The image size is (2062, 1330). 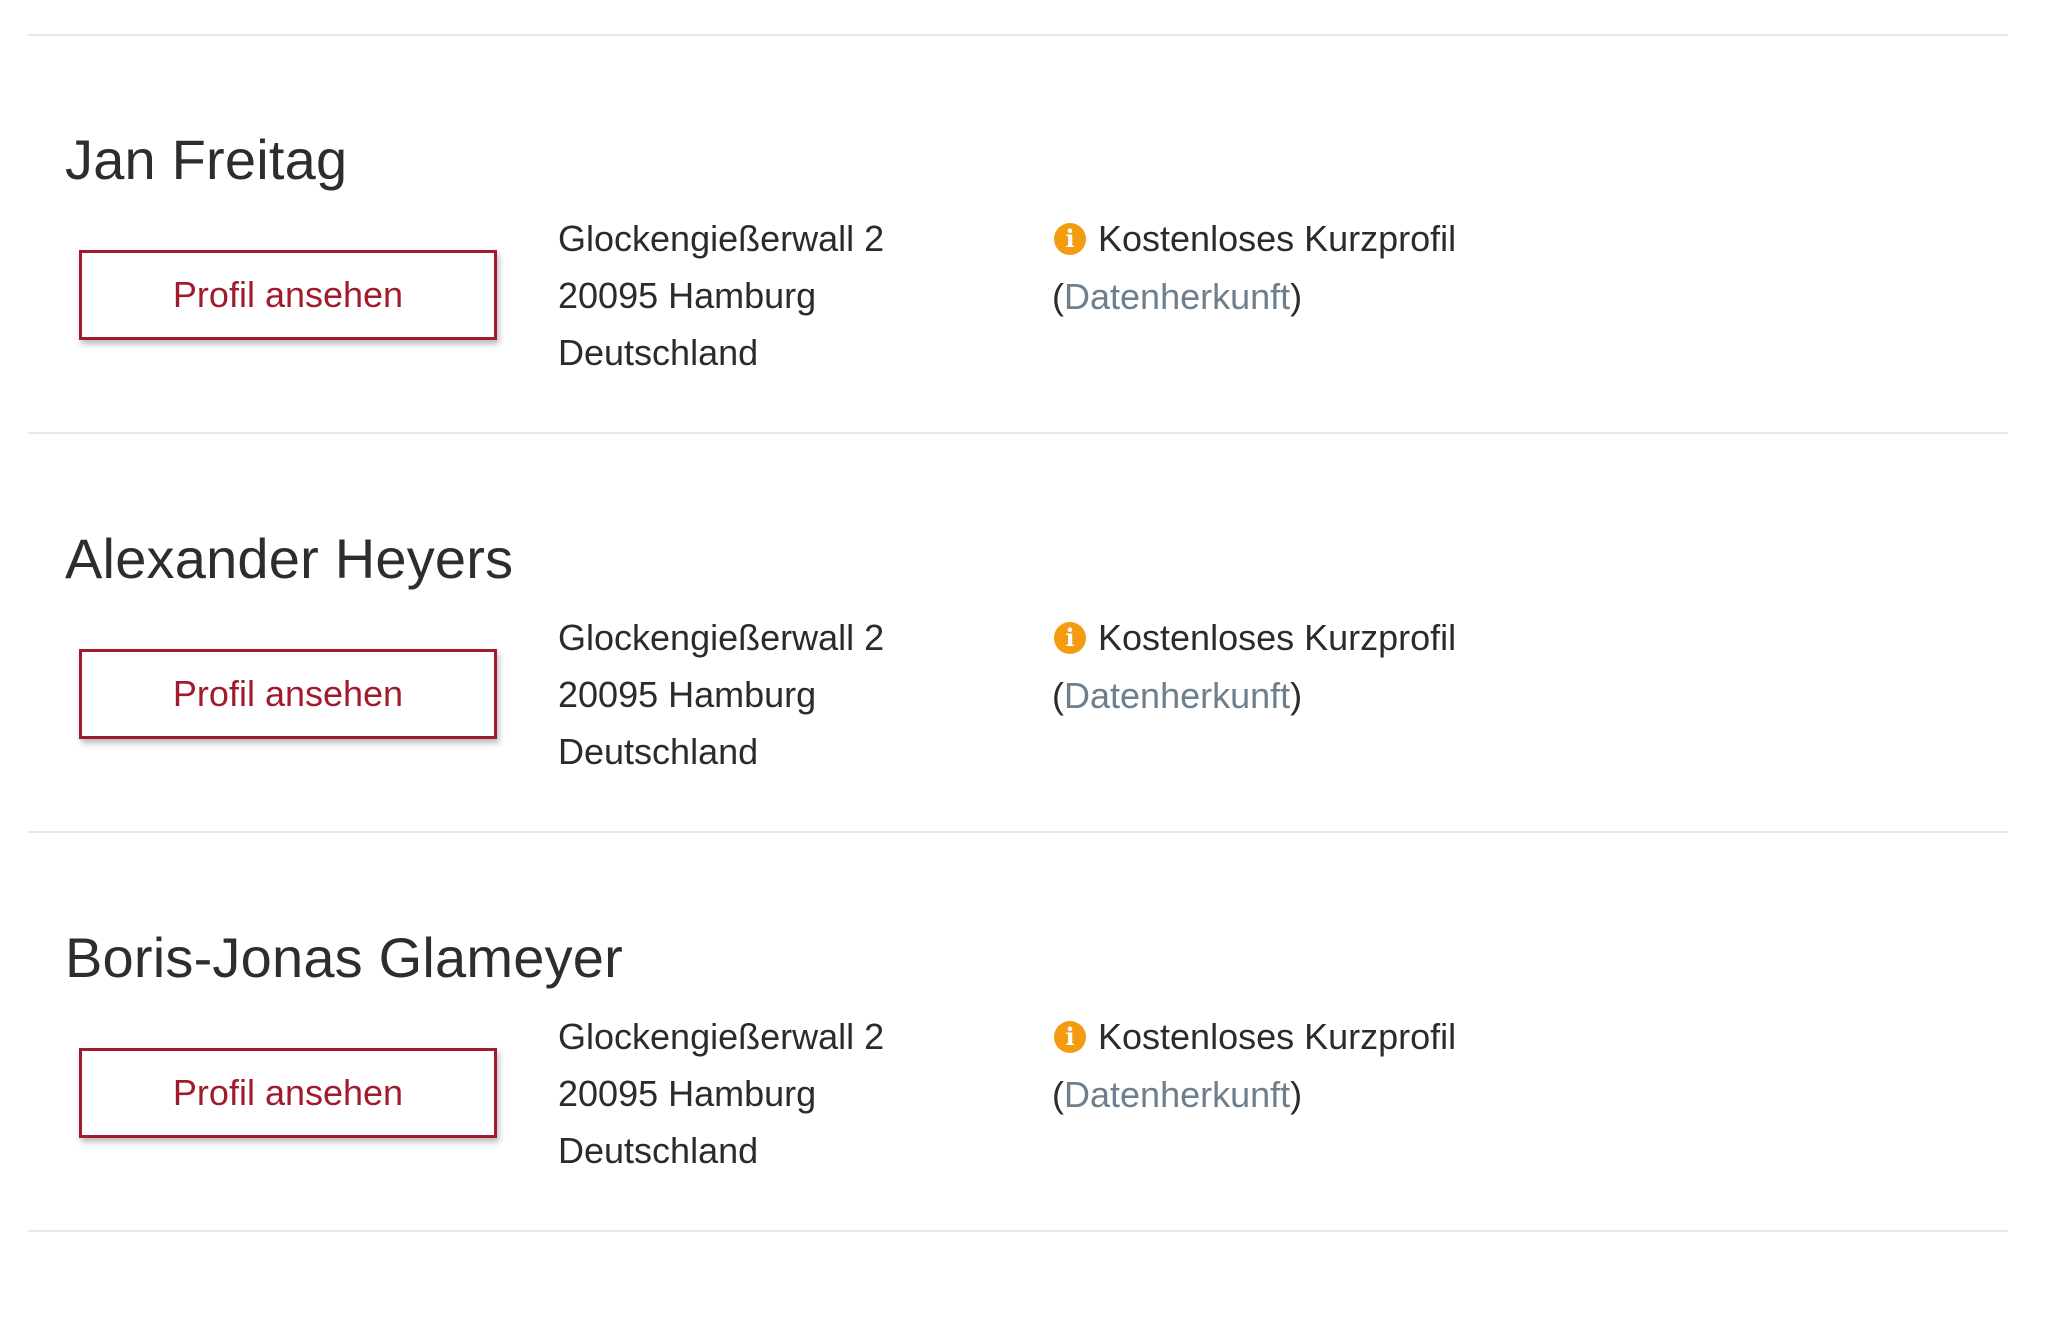 What do you see at coordinates (206, 159) in the screenshot?
I see `person-name: Jan Freitag` at bounding box center [206, 159].